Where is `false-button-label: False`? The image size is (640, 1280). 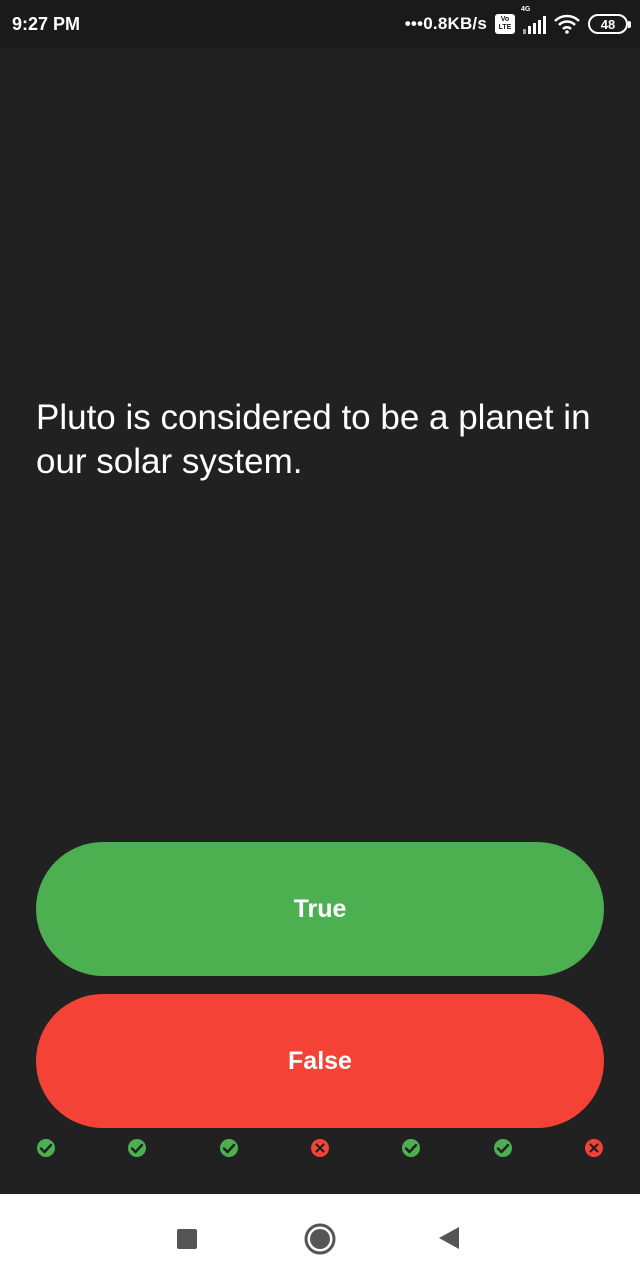 false-button-label: False is located at coordinates (320, 1060).